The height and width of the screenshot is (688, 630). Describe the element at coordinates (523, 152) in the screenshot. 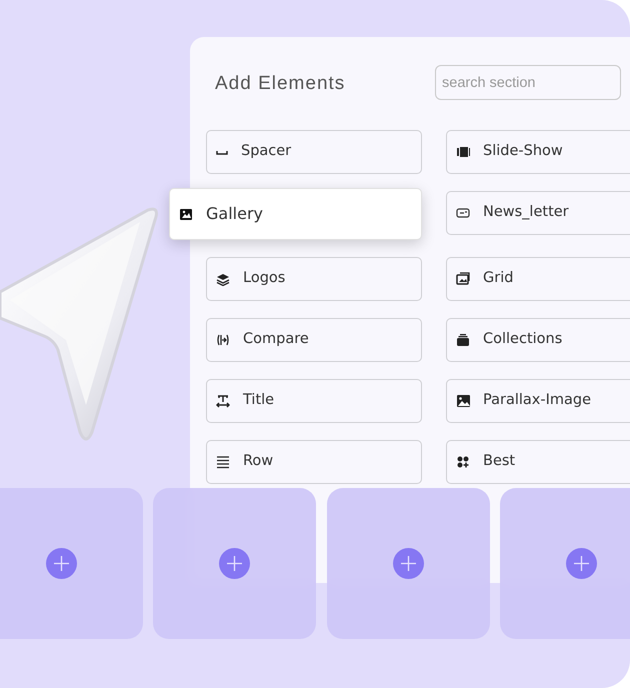

I see `element-label: Slide-Show` at that location.